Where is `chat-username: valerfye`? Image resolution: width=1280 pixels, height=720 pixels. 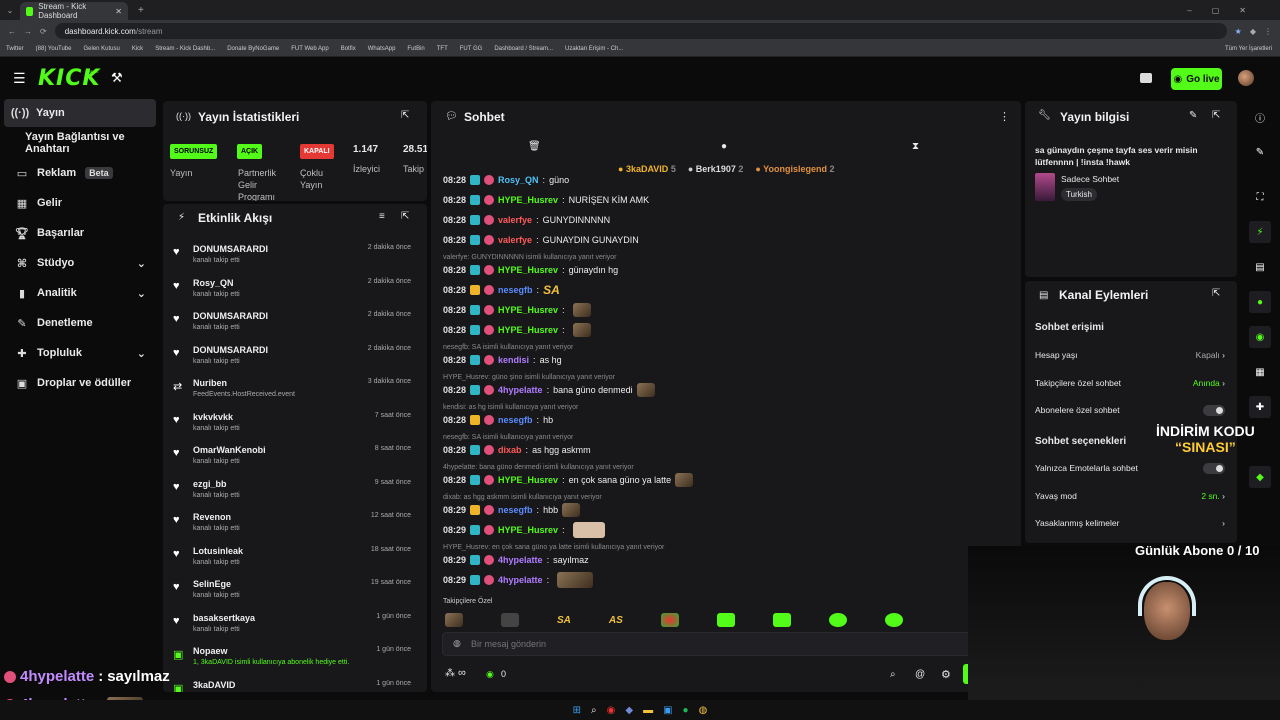
chat-username: valerfye is located at coordinates (515, 220).